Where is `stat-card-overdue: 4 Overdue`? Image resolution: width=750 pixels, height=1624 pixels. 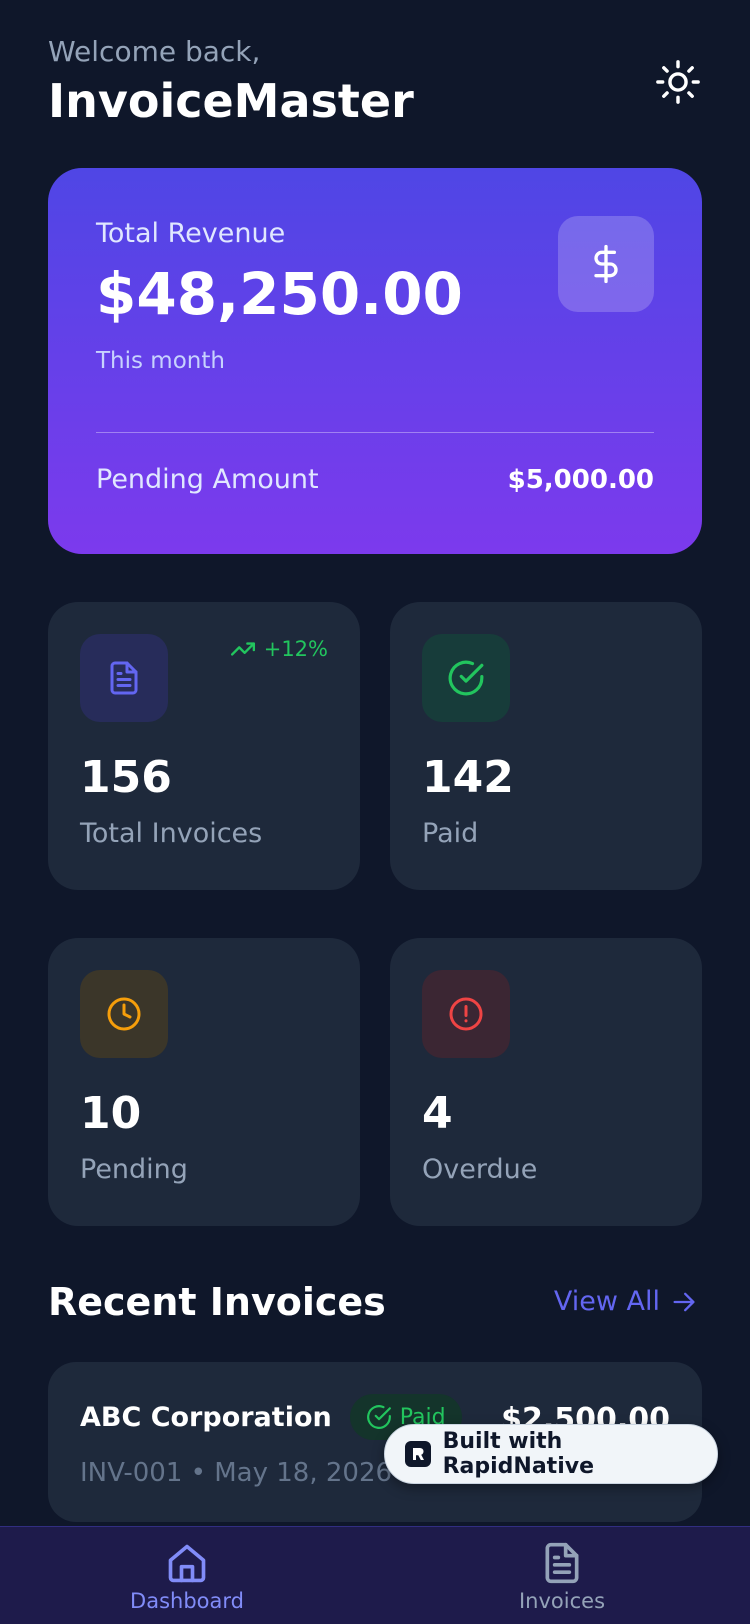
stat-card-overdue: 4 Overdue is located at coordinates (546, 1082).